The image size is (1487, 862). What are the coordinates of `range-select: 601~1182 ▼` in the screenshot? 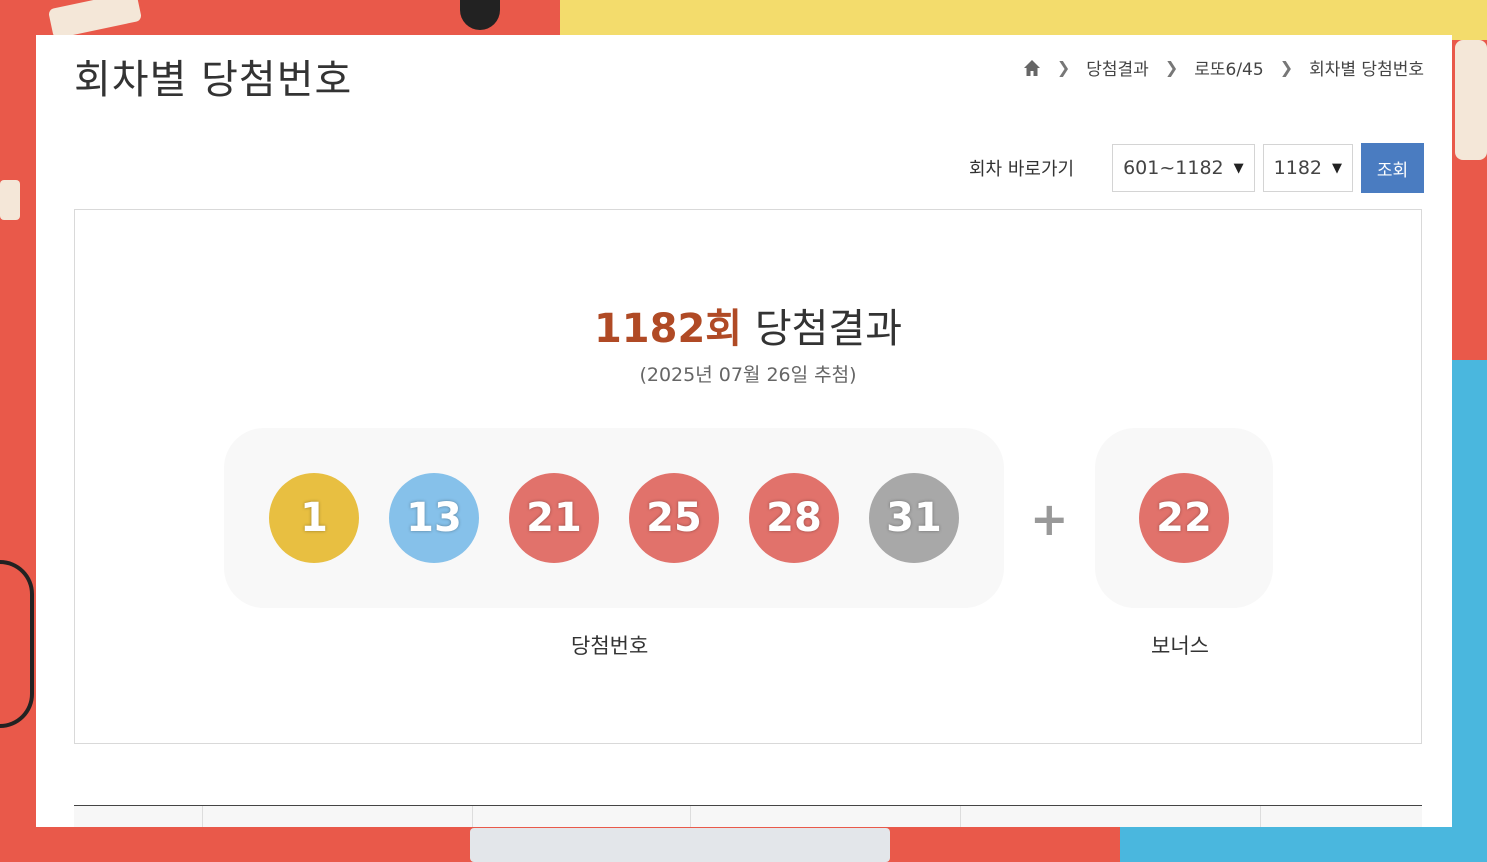 It's located at (1183, 168).